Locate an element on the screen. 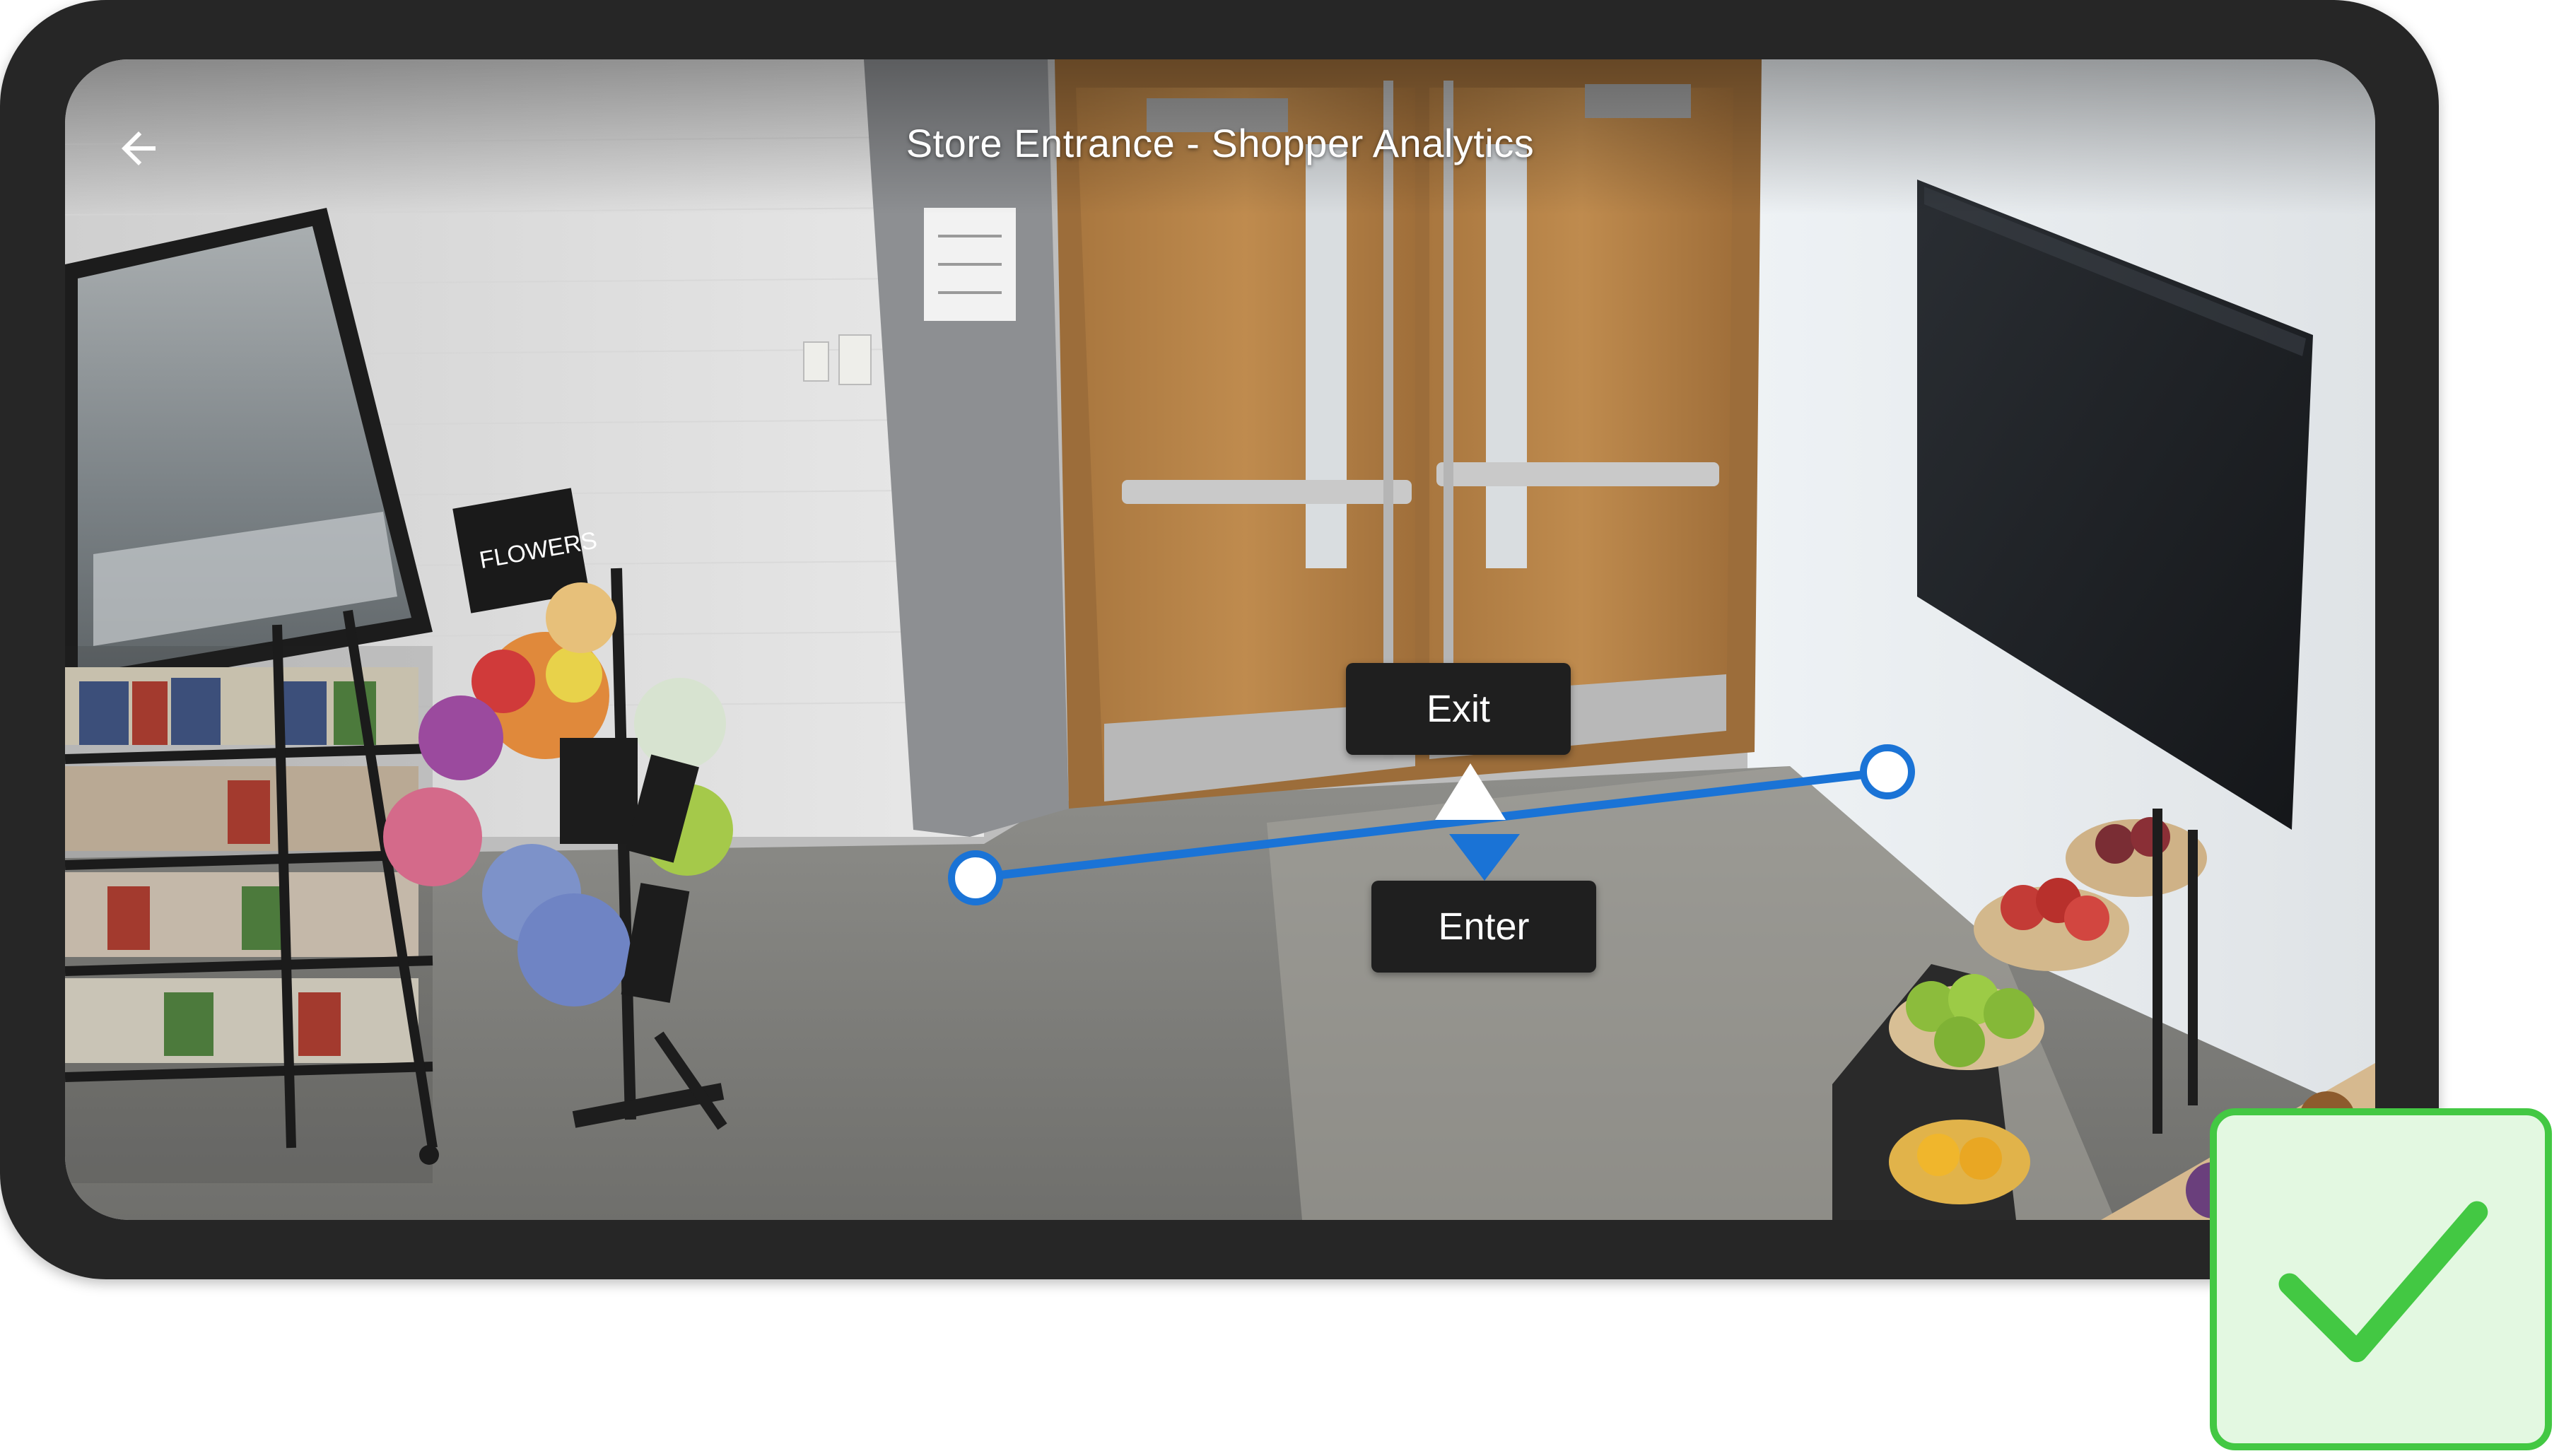  check-icon is located at coordinates (2383, 1282).